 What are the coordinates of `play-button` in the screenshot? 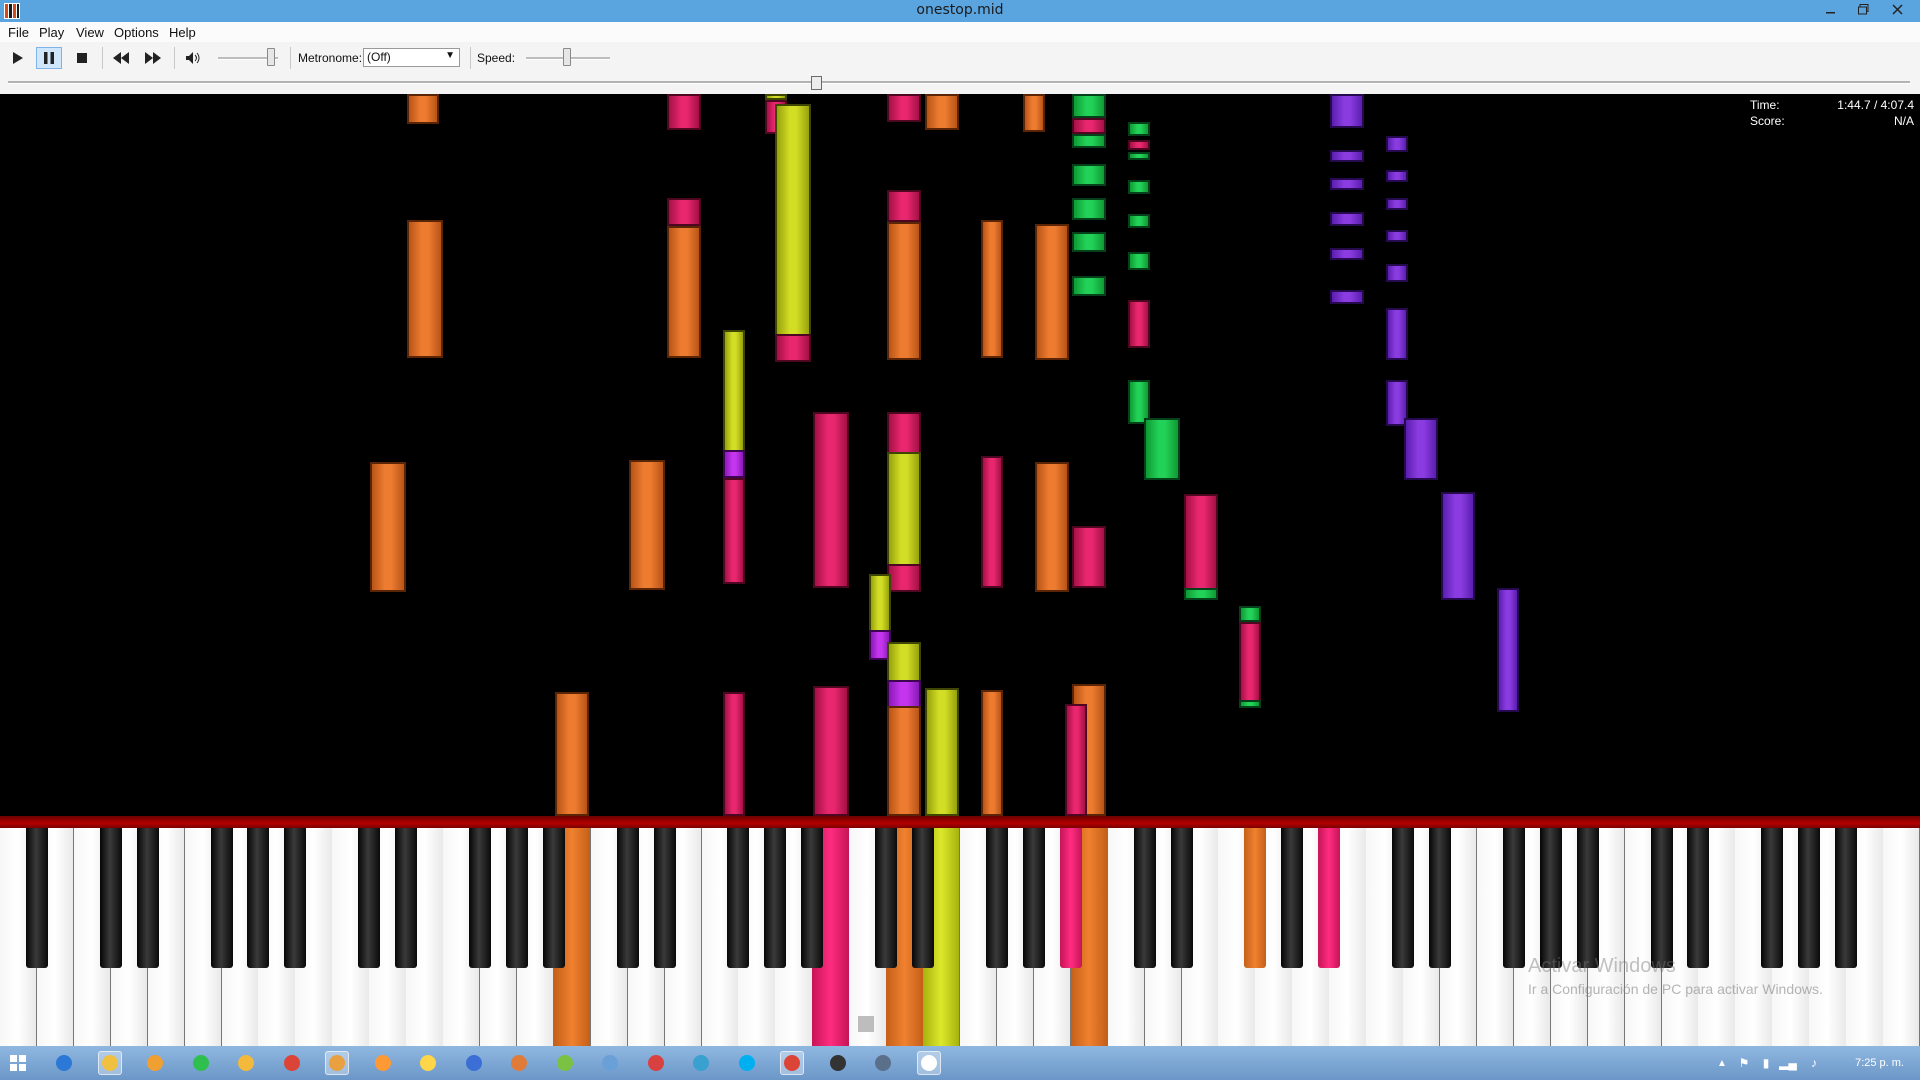 It's located at (18, 58).